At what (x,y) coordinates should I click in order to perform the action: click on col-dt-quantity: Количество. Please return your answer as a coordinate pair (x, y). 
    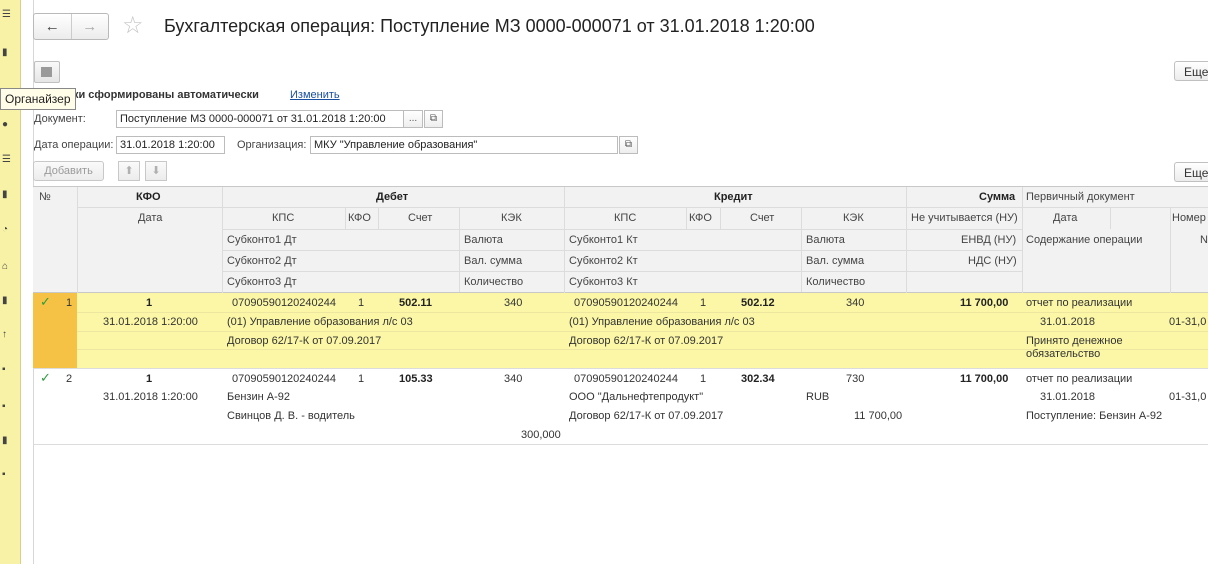
    Looking at the image, I should click on (493, 282).